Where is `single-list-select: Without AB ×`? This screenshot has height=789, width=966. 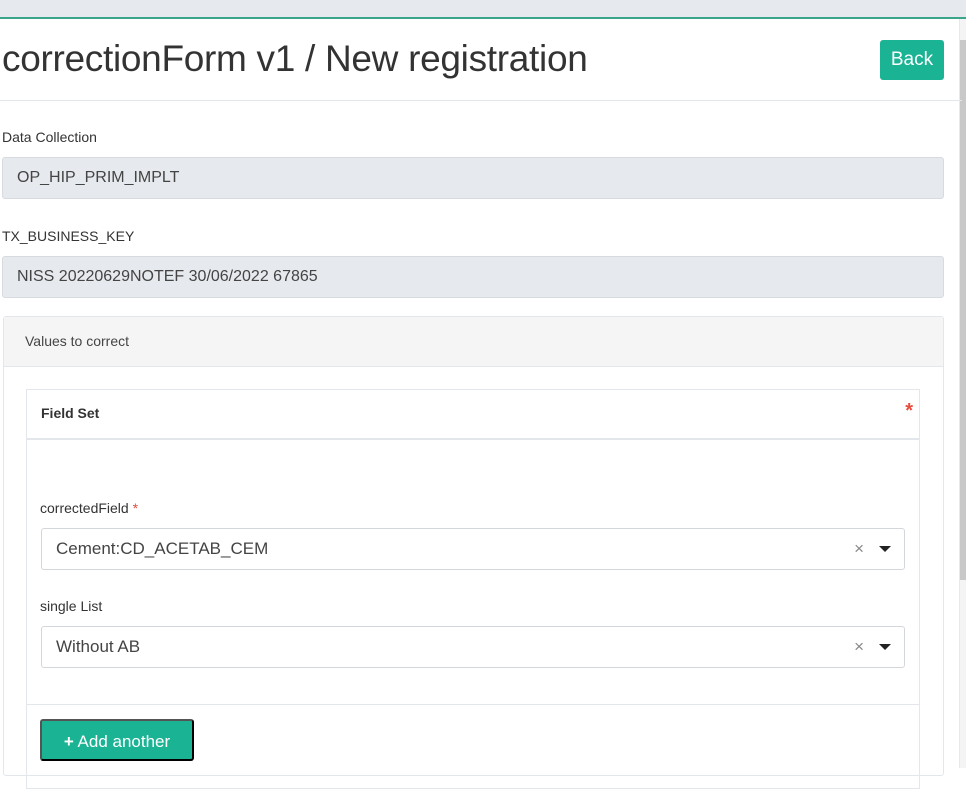
single-list-select: Without AB × is located at coordinates (473, 647).